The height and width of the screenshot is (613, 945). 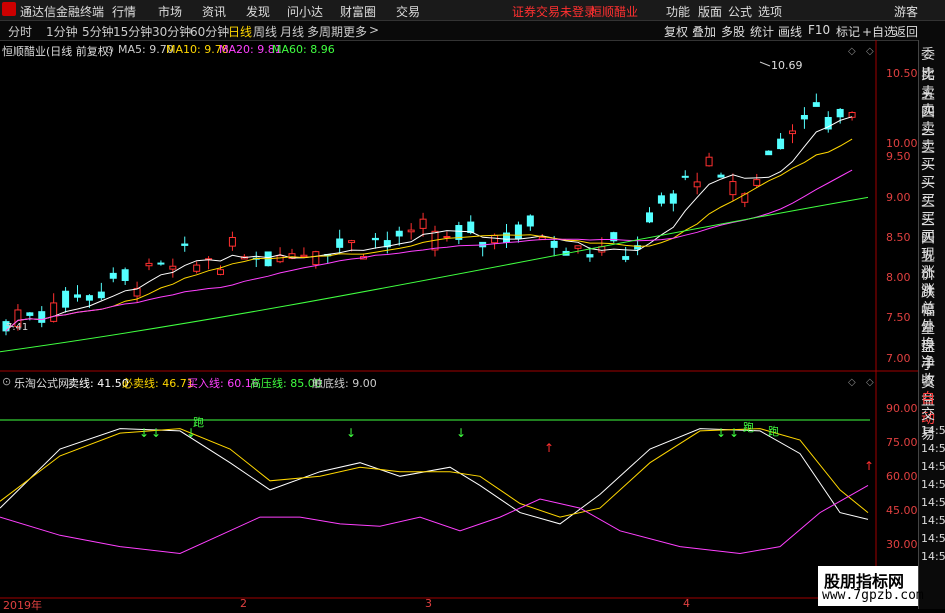 What do you see at coordinates (898, 197) in the screenshot?
I see `price-tick: 9.00` at bounding box center [898, 197].